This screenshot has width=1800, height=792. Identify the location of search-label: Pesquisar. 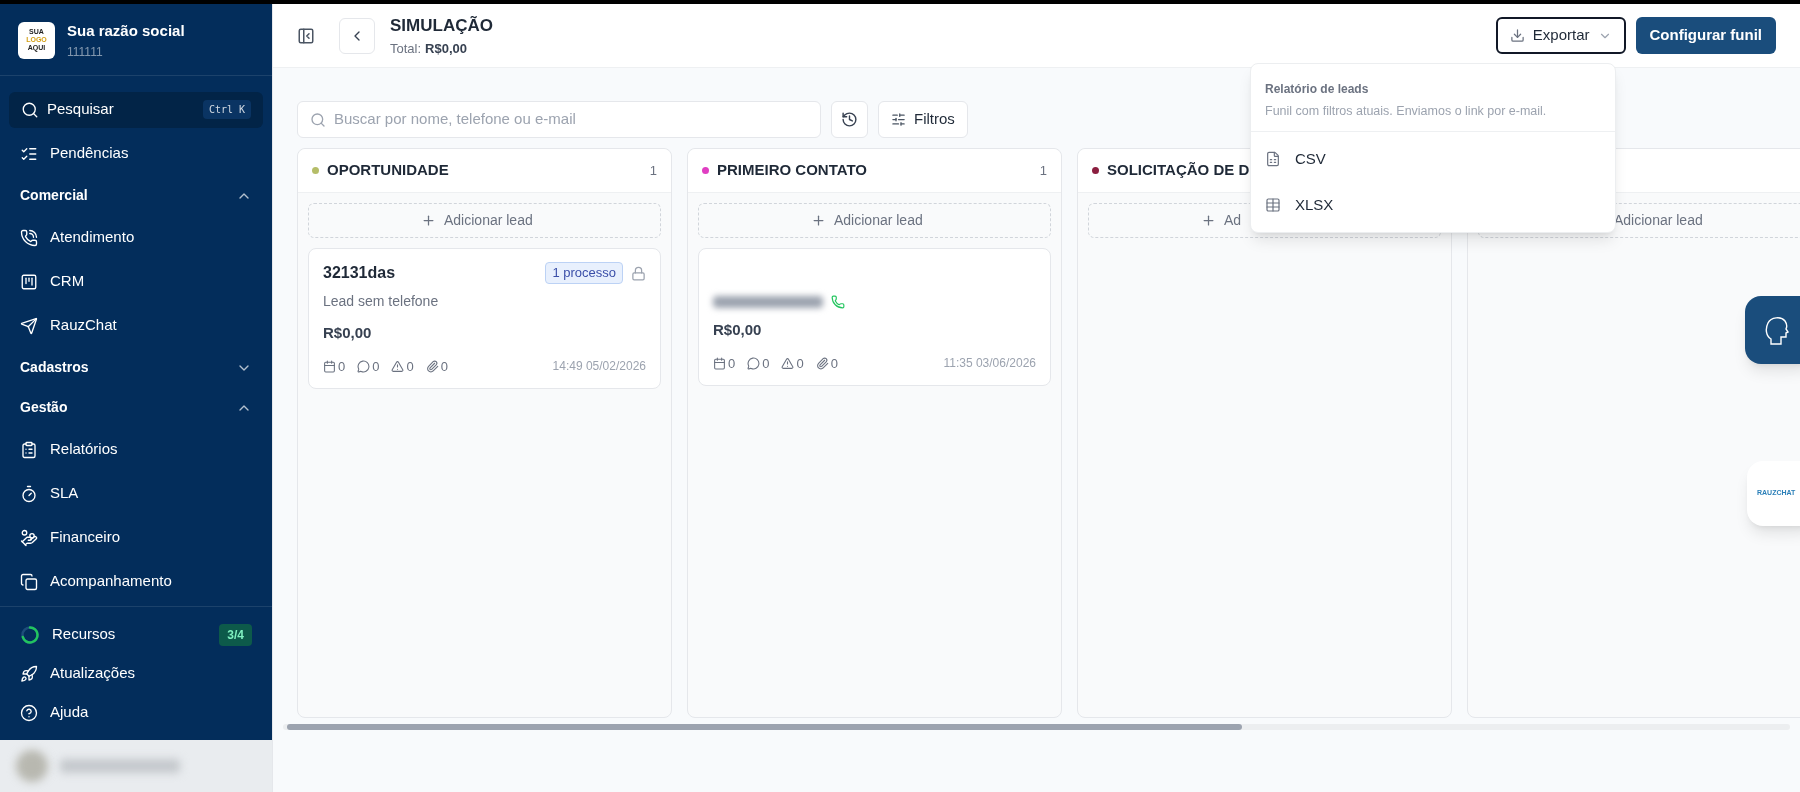
(81, 109).